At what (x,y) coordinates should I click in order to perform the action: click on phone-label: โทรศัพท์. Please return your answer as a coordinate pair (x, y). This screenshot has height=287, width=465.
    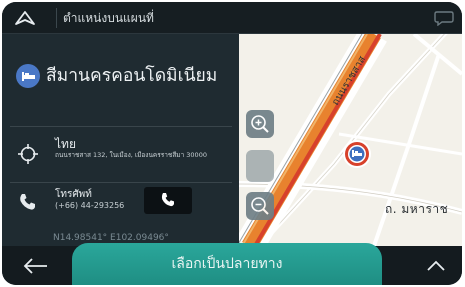
    Looking at the image, I should click on (73, 194).